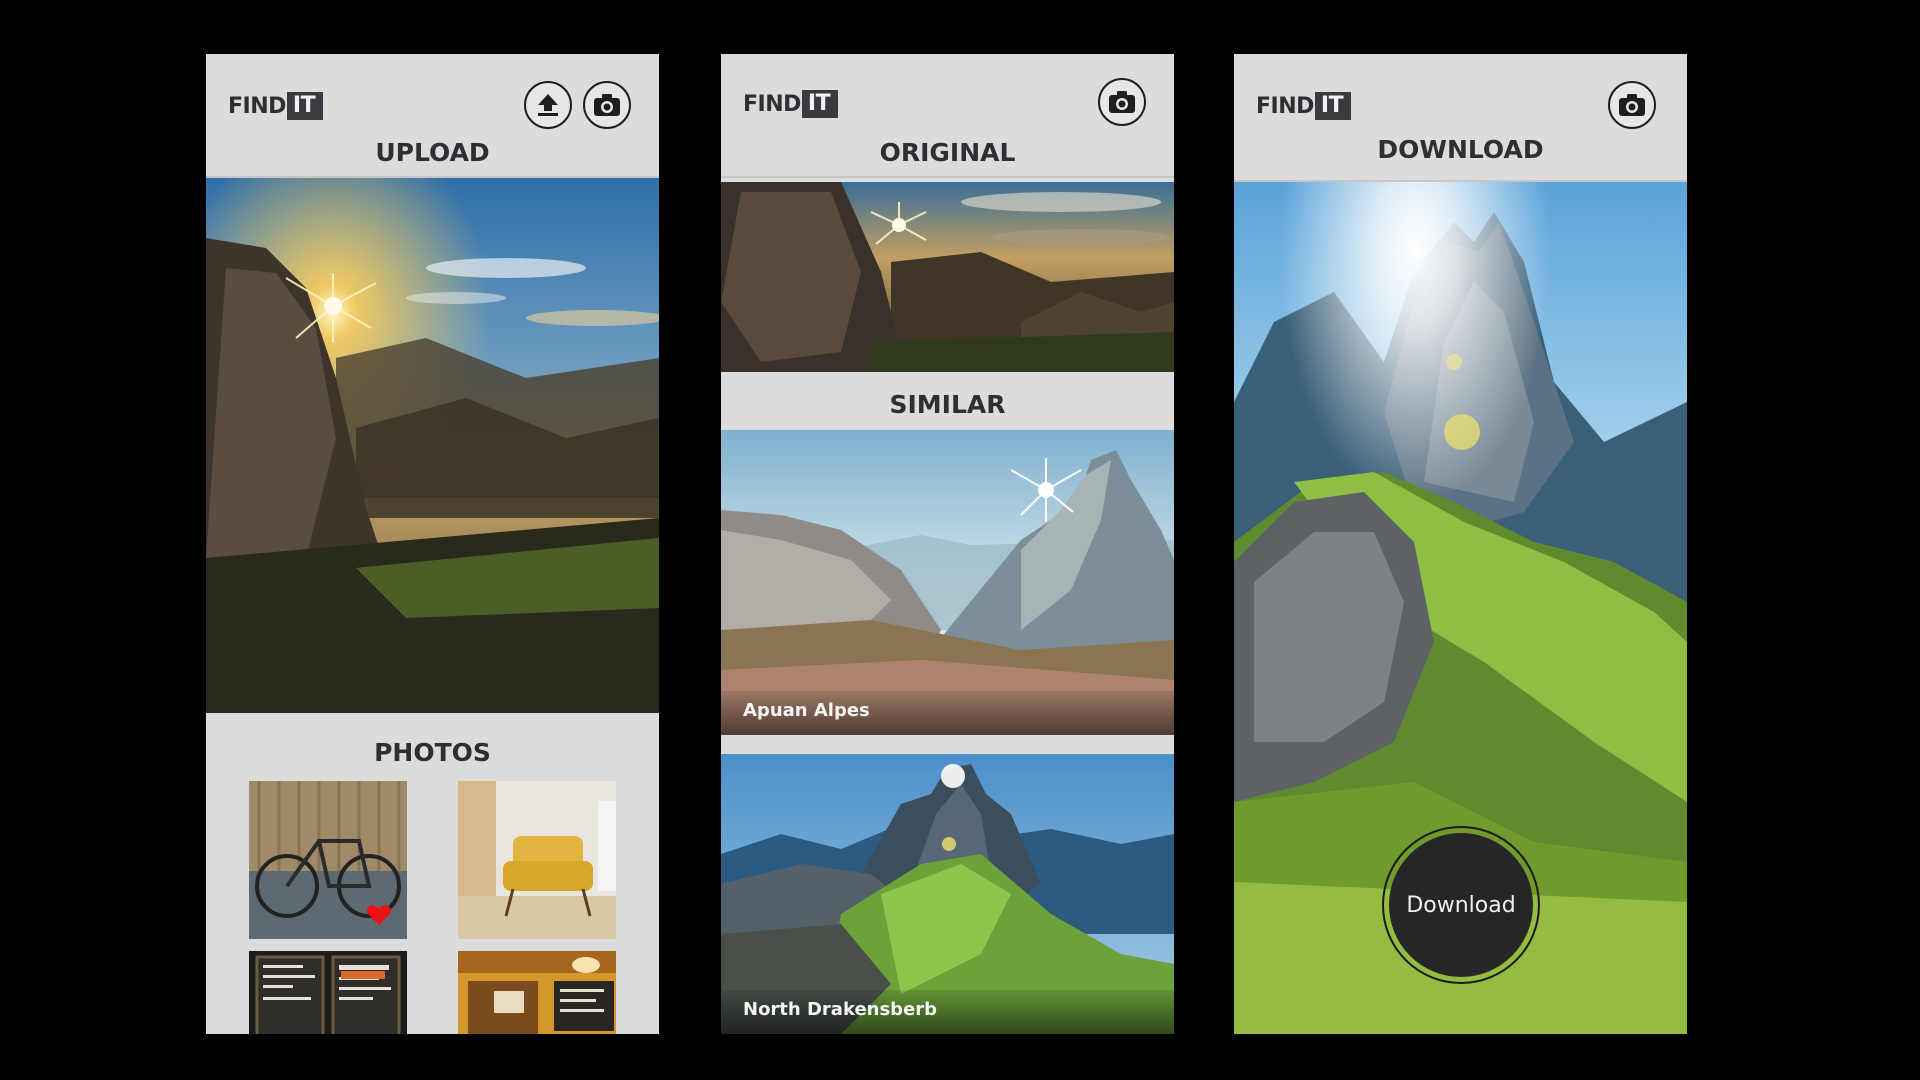 This screenshot has height=1080, width=1920. I want to click on uploaded-photo, so click(432, 445).